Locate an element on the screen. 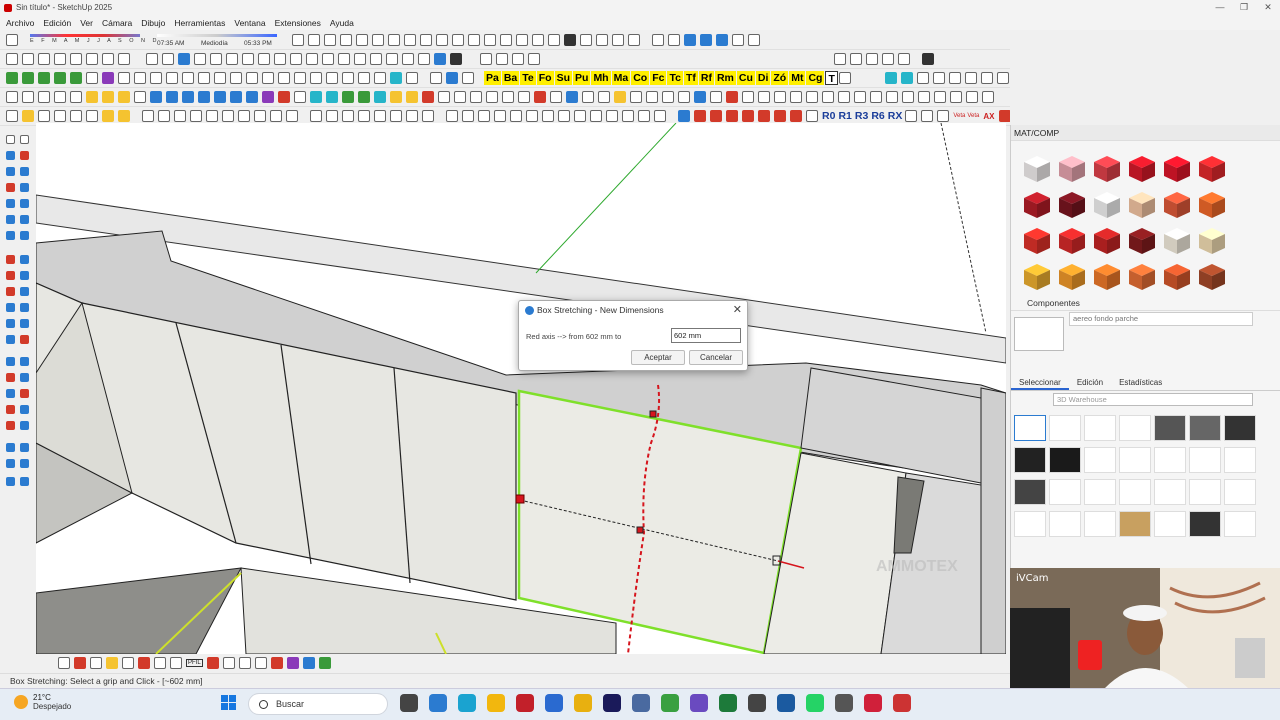 Image resolution: width=1280 pixels, height=720 pixels. layers-icon is located at coordinates (618, 40).